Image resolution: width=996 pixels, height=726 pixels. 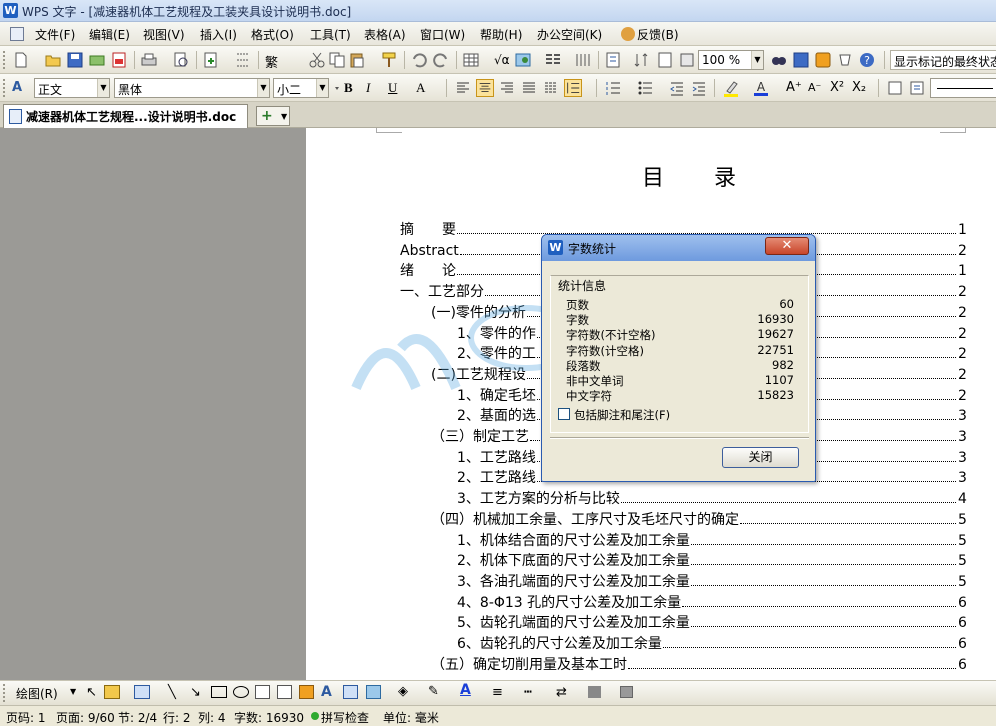 What do you see at coordinates (561, 692) in the screenshot?
I see `arrow-style-icon: ⇄` at bounding box center [561, 692].